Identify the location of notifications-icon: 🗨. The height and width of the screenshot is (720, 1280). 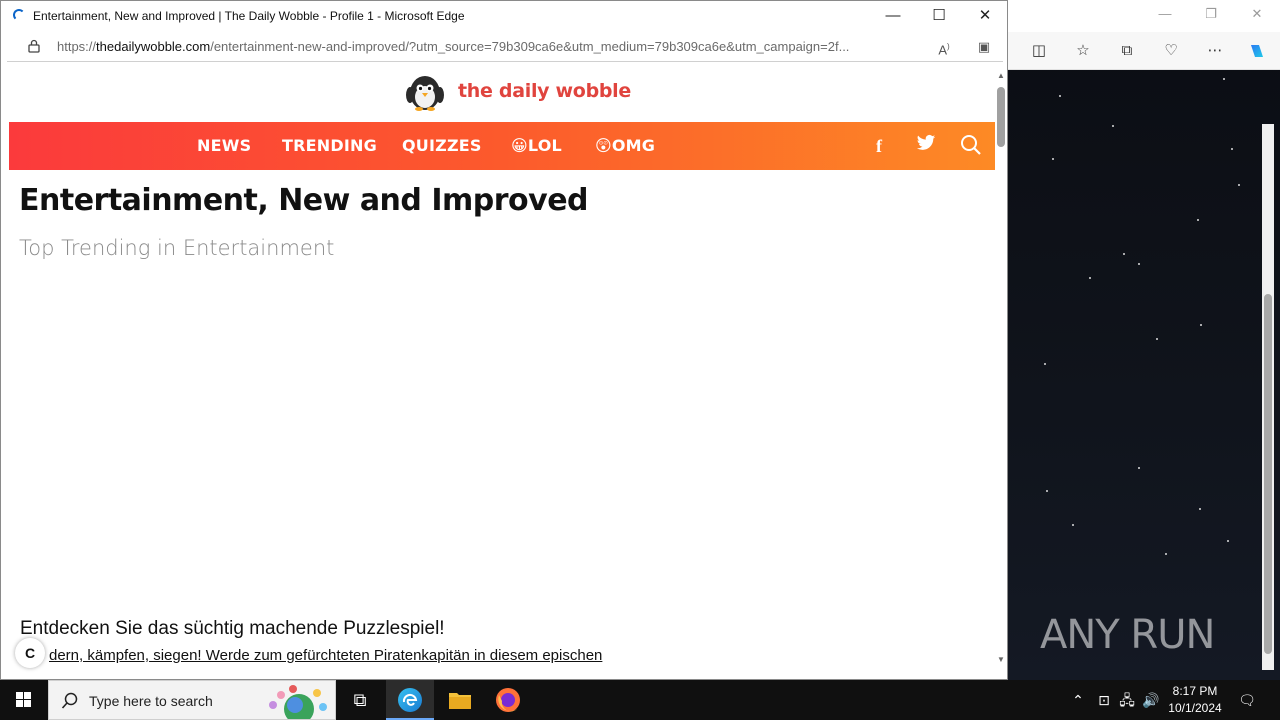
(1247, 700).